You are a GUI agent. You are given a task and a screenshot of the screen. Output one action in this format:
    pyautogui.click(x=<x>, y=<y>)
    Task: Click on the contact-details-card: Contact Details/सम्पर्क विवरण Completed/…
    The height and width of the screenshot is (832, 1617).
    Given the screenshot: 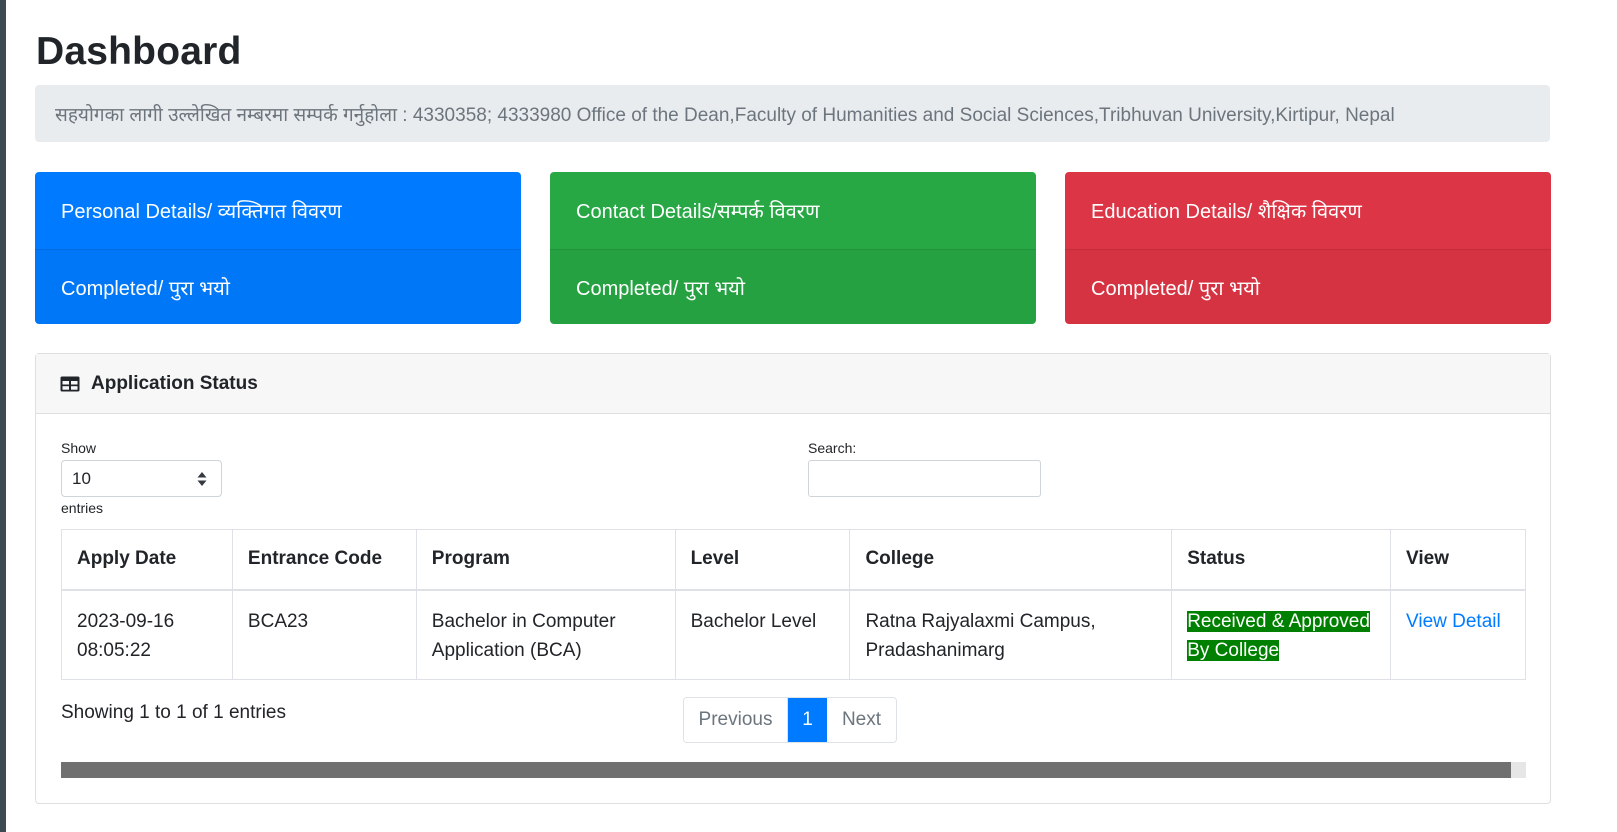 What is the action you would take?
    pyautogui.click(x=793, y=248)
    